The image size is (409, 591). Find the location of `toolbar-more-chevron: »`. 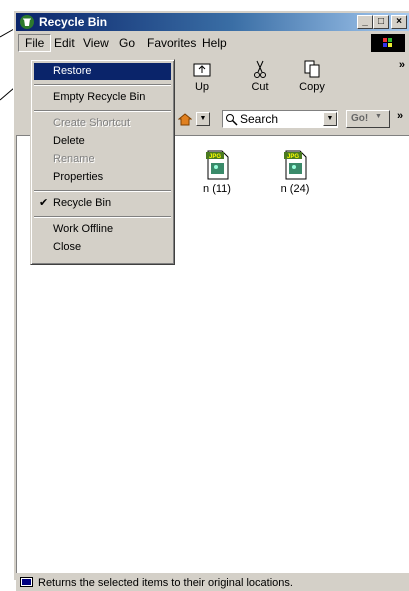

toolbar-more-chevron: » is located at coordinates (402, 65).